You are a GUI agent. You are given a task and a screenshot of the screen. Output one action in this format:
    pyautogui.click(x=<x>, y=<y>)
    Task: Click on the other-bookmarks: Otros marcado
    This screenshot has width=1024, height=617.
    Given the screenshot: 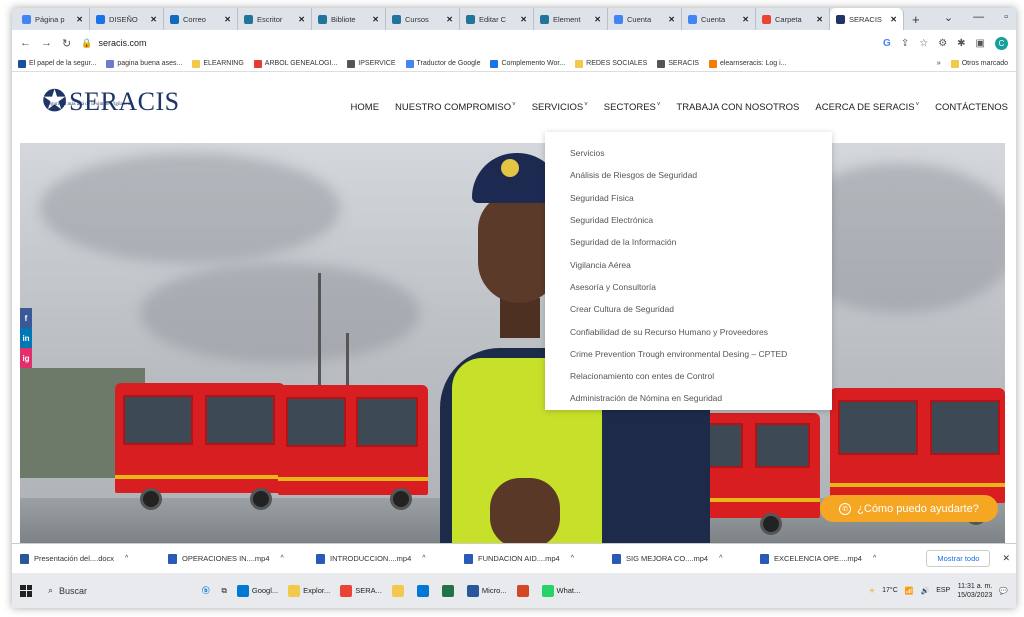 What is the action you would take?
    pyautogui.click(x=979, y=63)
    